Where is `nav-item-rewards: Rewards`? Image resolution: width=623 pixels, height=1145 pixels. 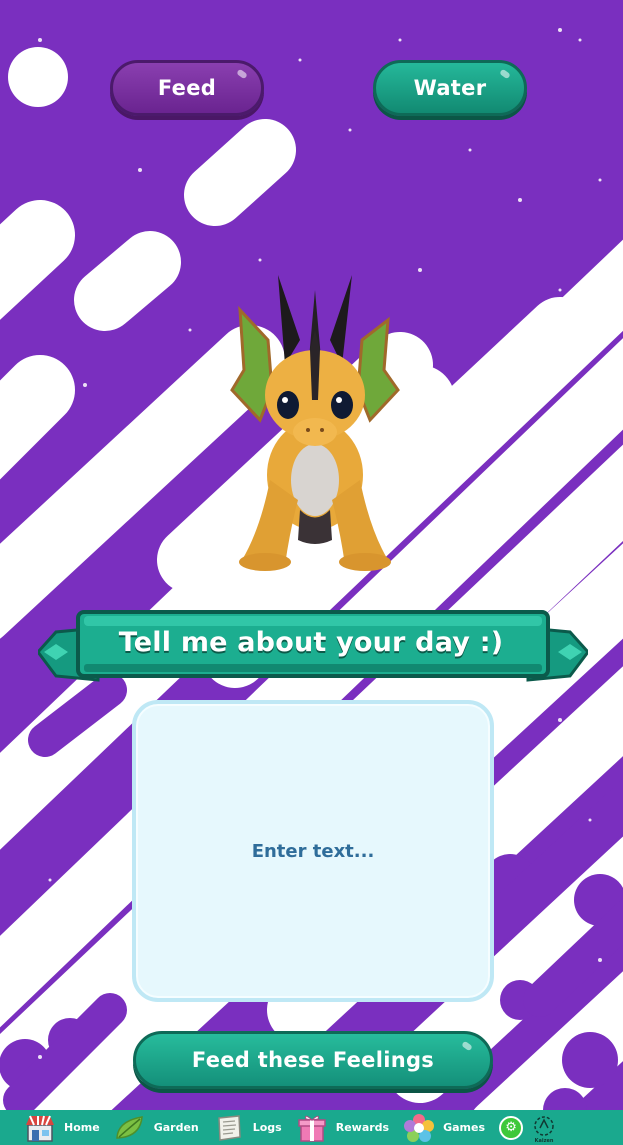
nav-item-rewards: Rewards is located at coordinates (342, 1127).